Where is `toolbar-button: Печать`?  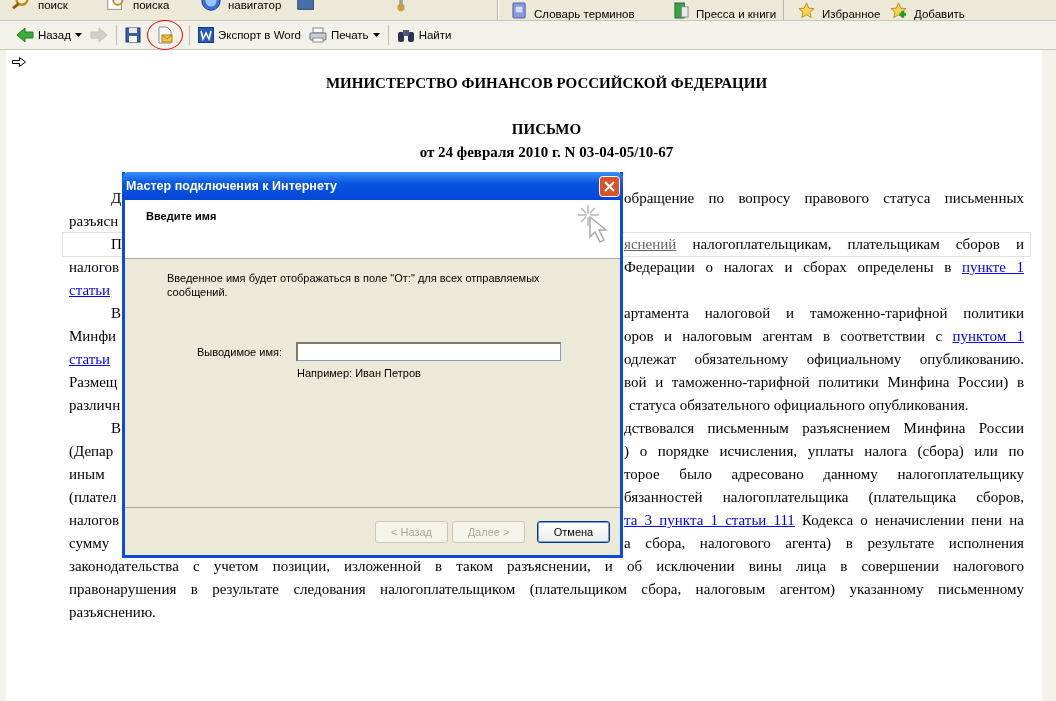 toolbar-button: Печать is located at coordinates (344, 35).